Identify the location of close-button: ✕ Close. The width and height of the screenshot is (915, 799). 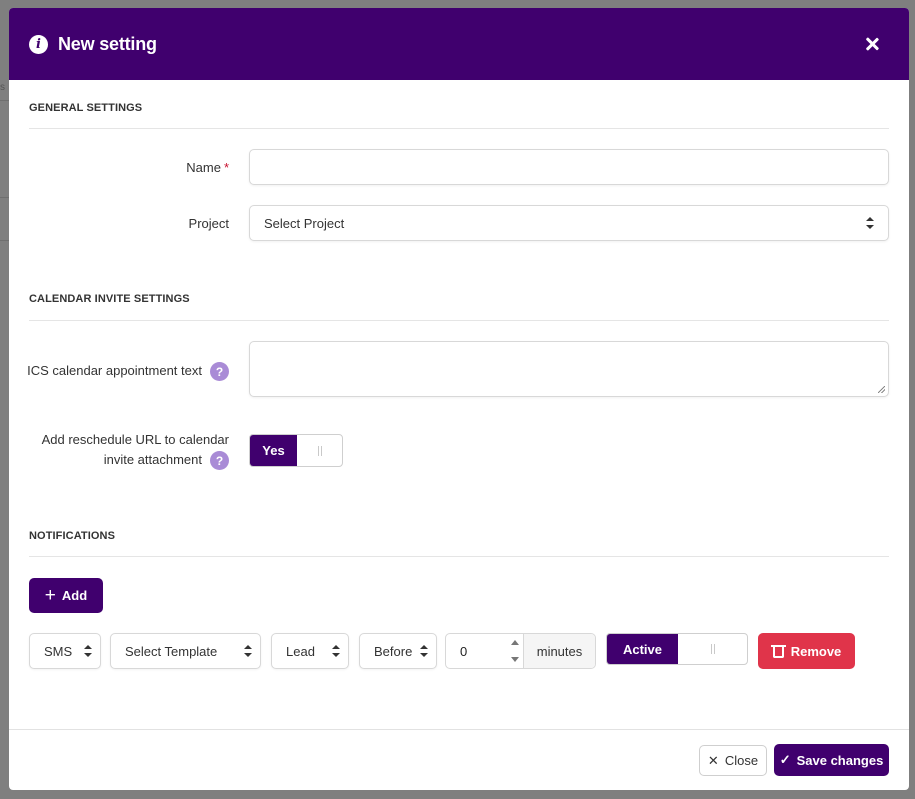
(733, 760).